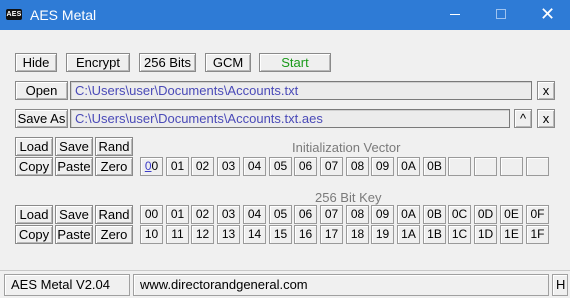 The image size is (570, 298). I want to click on open-clear-button: x, so click(546, 90).